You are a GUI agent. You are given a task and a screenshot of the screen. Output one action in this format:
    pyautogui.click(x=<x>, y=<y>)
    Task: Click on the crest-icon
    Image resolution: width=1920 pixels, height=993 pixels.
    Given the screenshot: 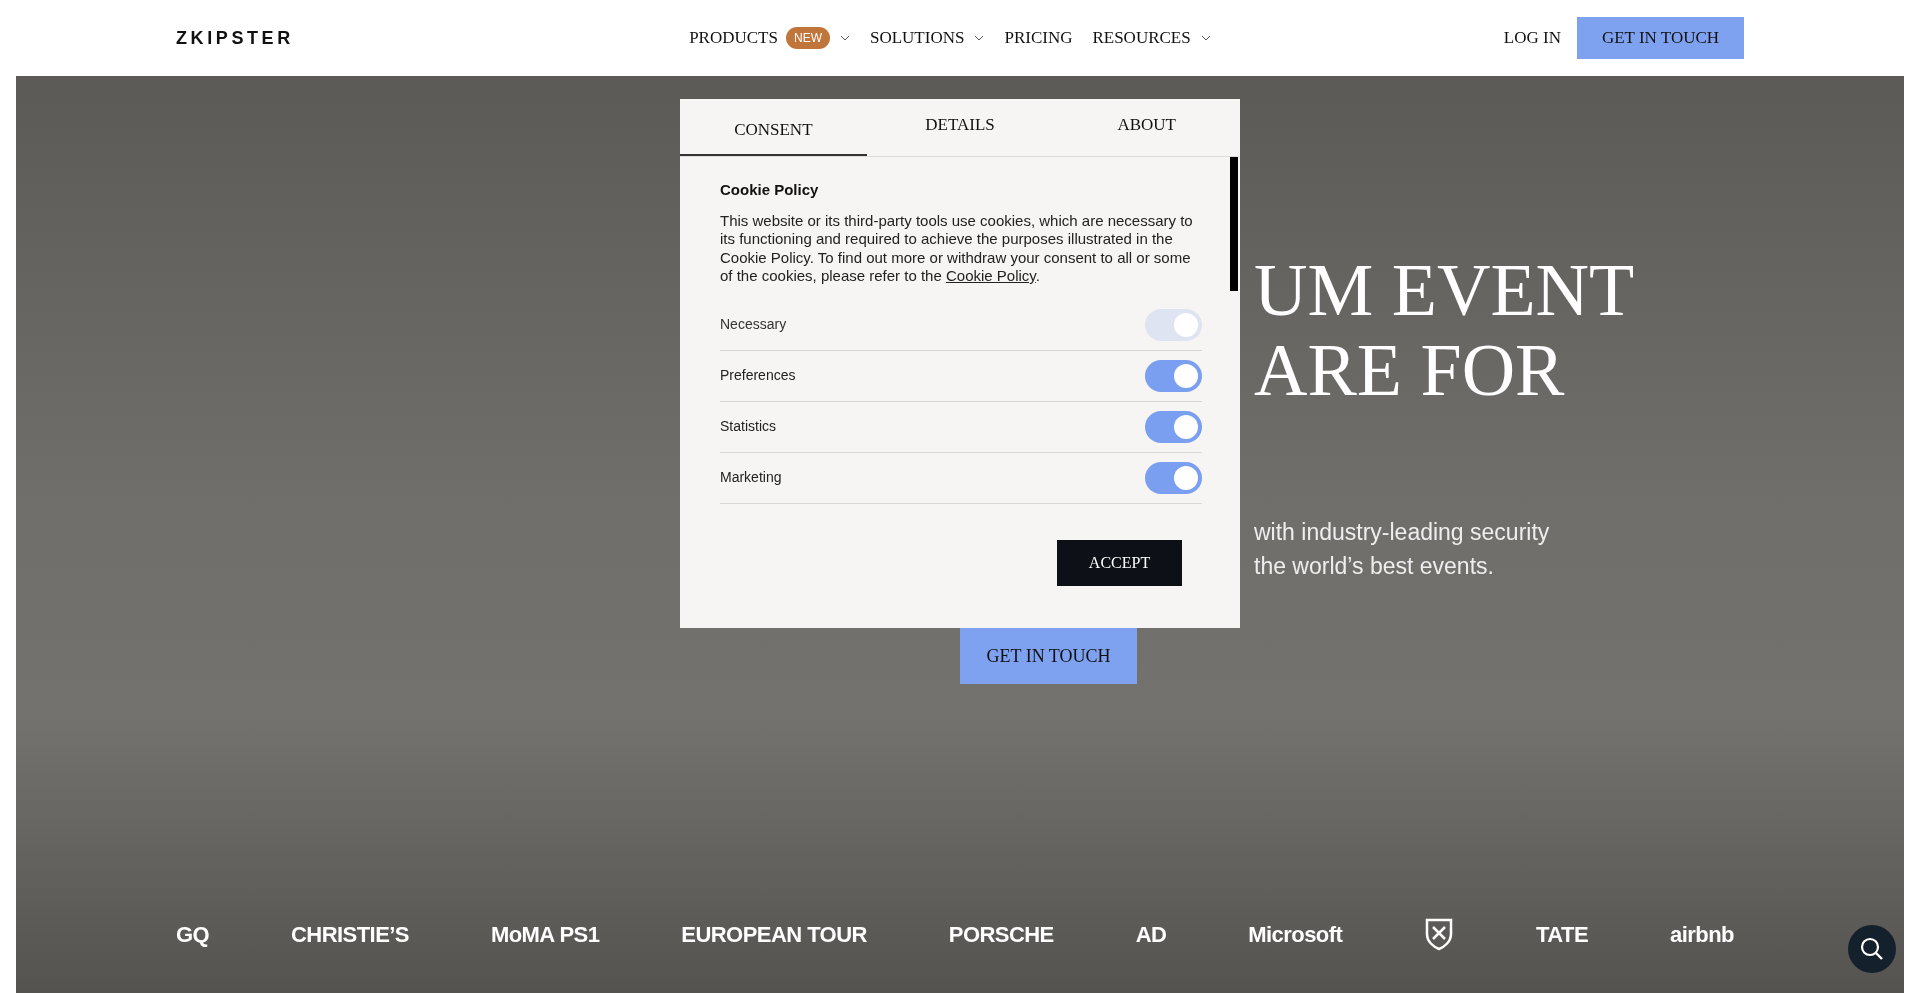 What is the action you would take?
    pyautogui.click(x=1439, y=934)
    